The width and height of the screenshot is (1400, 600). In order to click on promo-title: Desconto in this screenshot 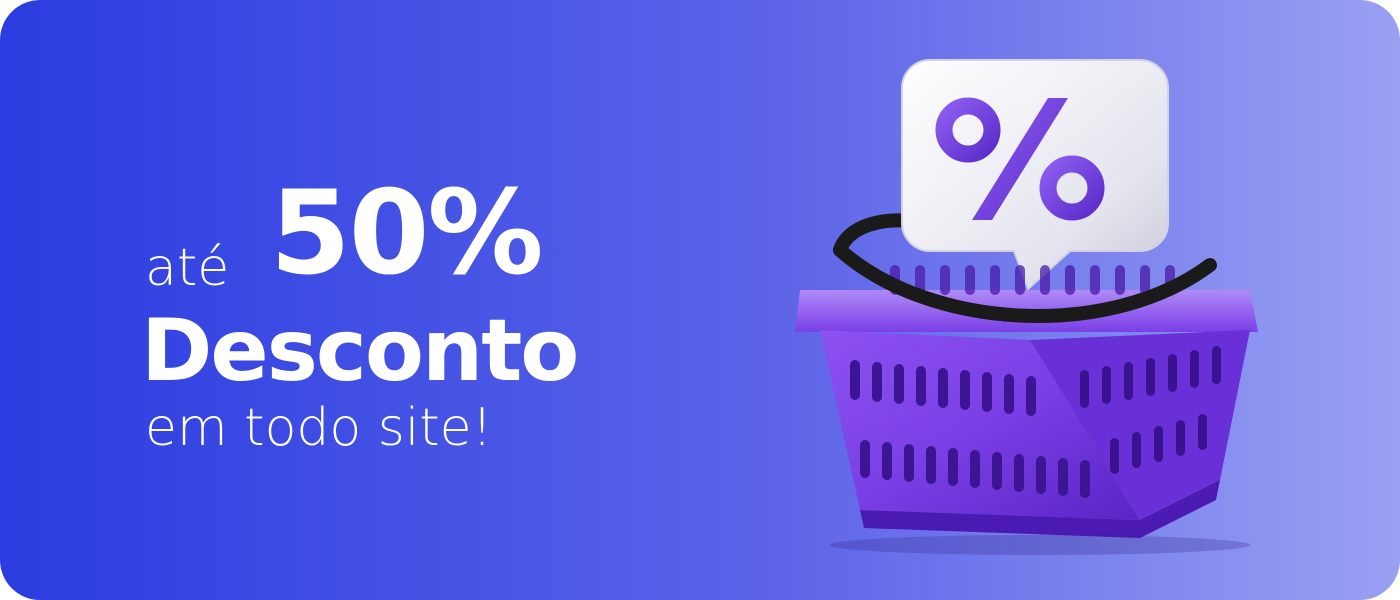, I will do `click(360, 351)`.